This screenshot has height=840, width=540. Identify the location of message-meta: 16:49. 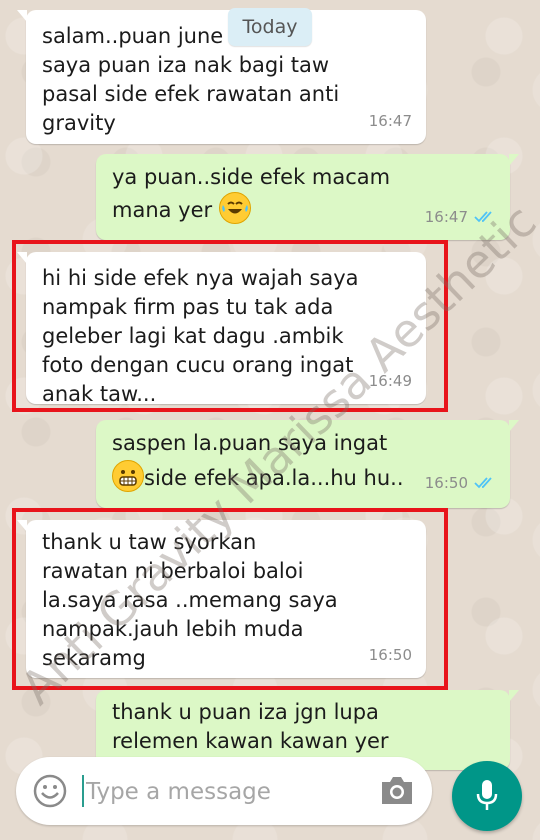
(390, 381).